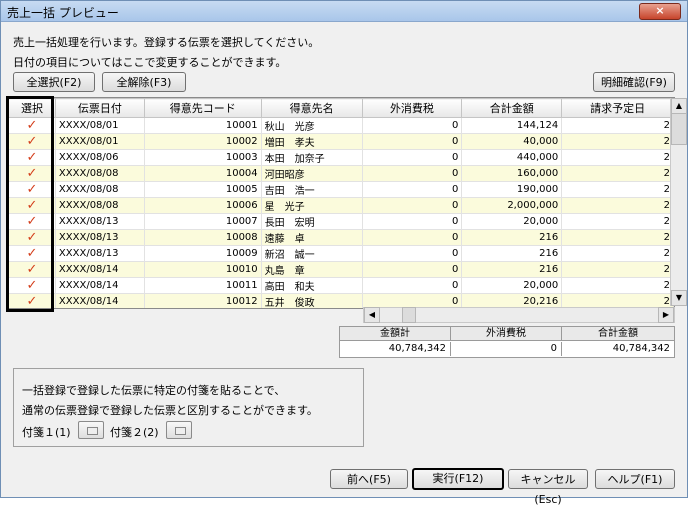  What do you see at coordinates (179, 430) in the screenshot?
I see `tag2-button` at bounding box center [179, 430].